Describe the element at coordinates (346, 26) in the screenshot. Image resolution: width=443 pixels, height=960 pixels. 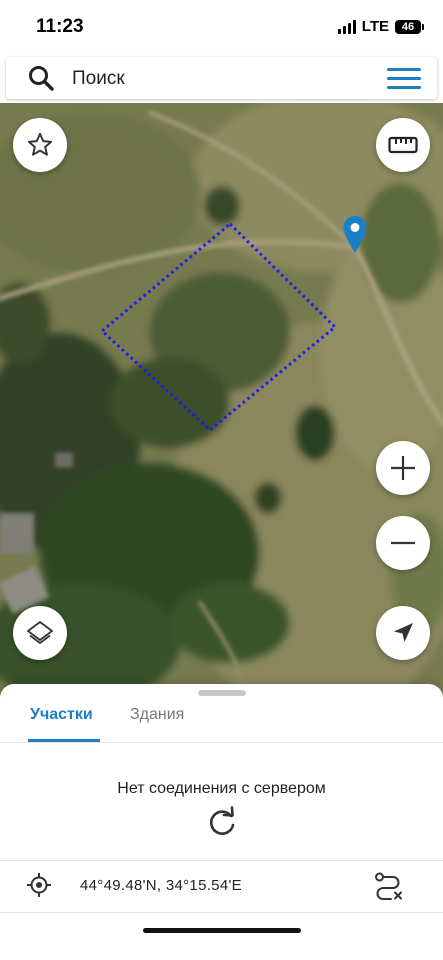
I see `signal-icon` at that location.